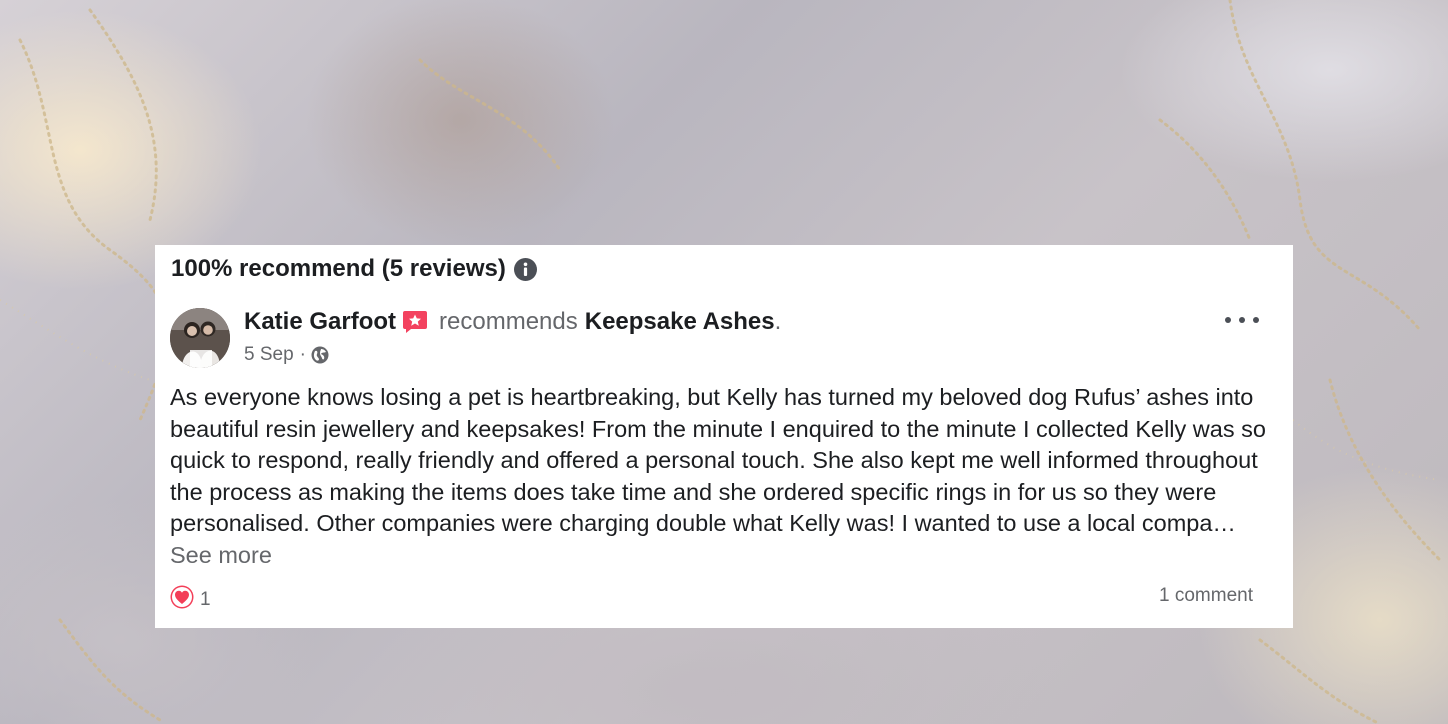  Describe the element at coordinates (221, 555) in the screenshot. I see `see-more-link: See more` at that location.